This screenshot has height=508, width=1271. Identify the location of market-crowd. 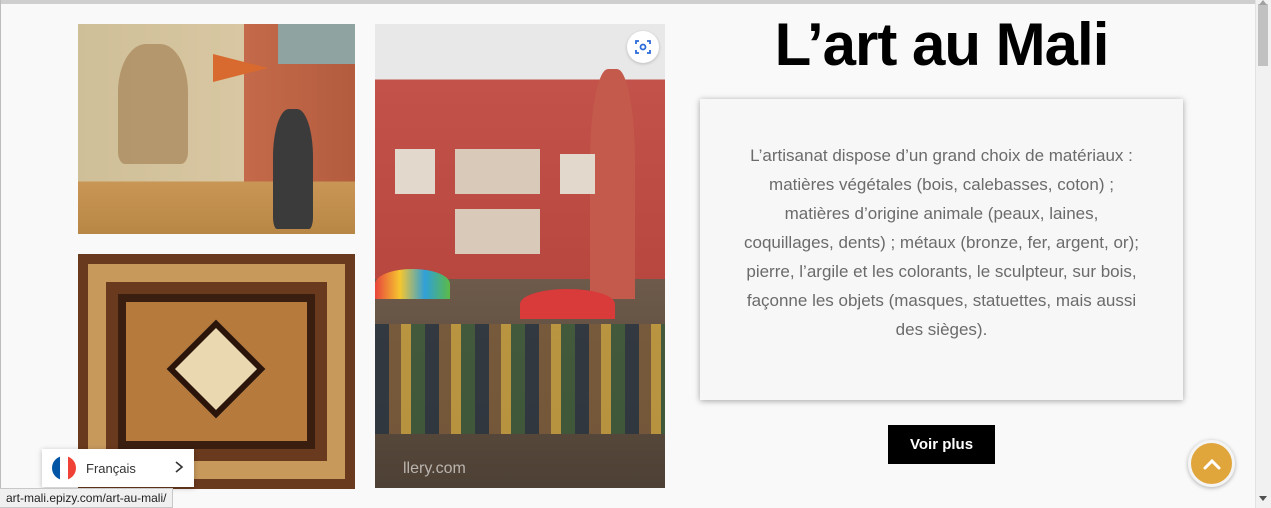
(520, 379).